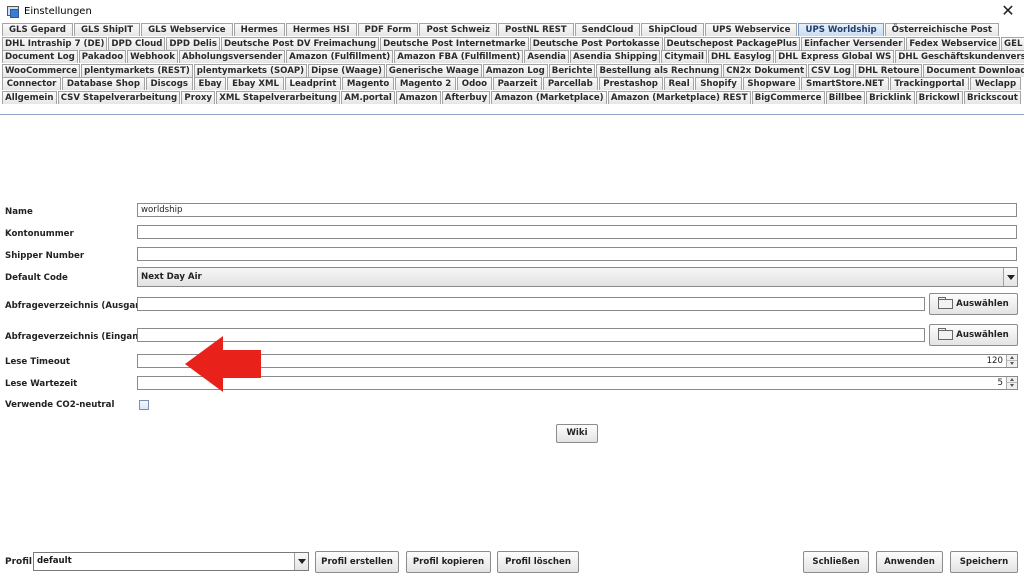  Describe the element at coordinates (546, 56) in the screenshot. I see `tab-asendia: Asendia` at that location.